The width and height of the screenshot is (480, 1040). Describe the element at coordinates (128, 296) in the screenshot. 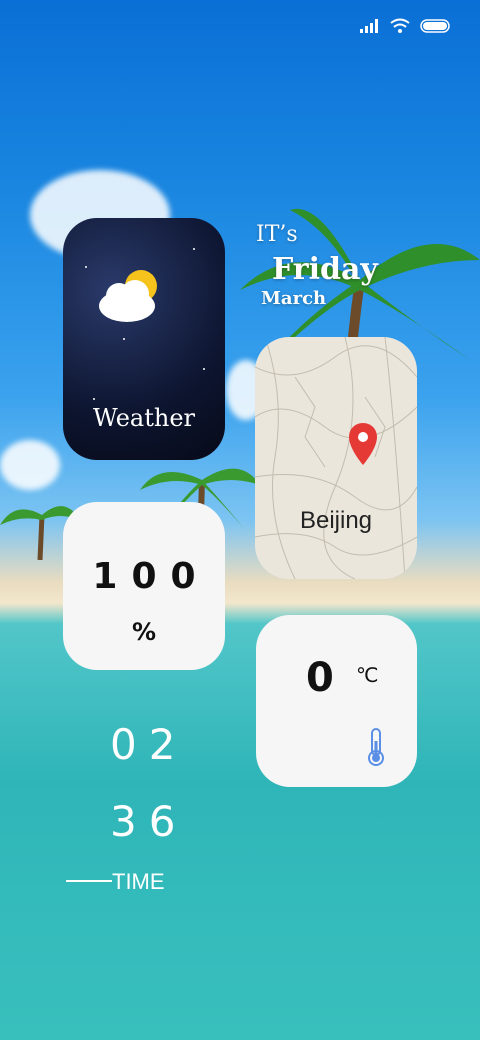

I see `partly-cloudy-icon` at that location.